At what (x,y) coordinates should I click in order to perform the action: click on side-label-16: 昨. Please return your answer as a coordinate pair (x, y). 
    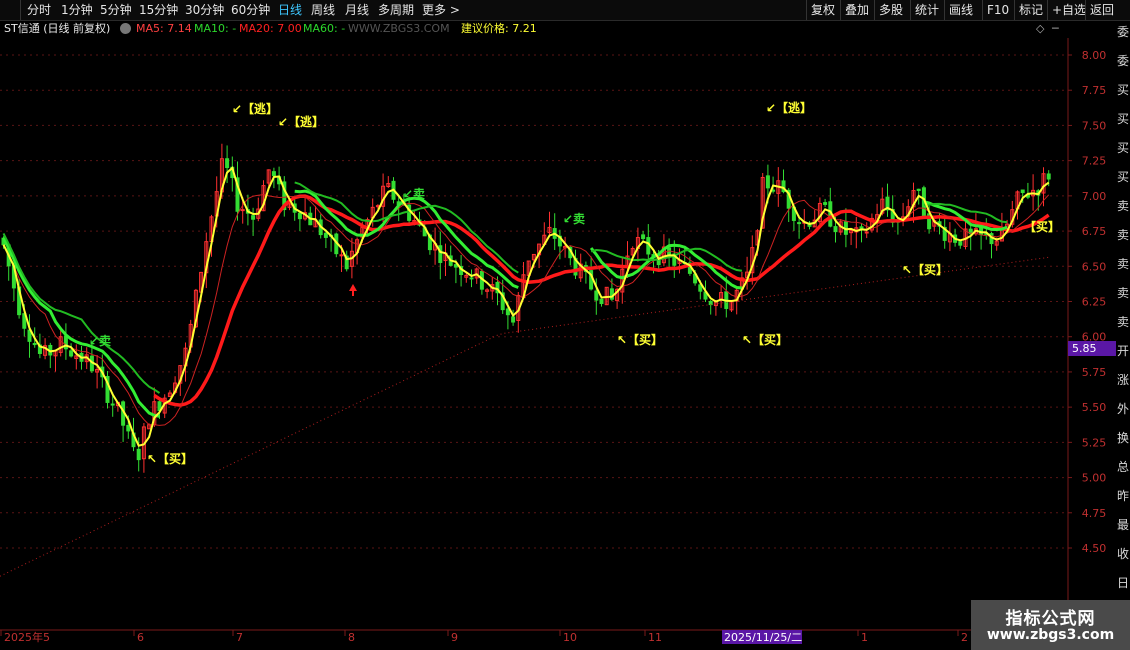
    Looking at the image, I should click on (1123, 496).